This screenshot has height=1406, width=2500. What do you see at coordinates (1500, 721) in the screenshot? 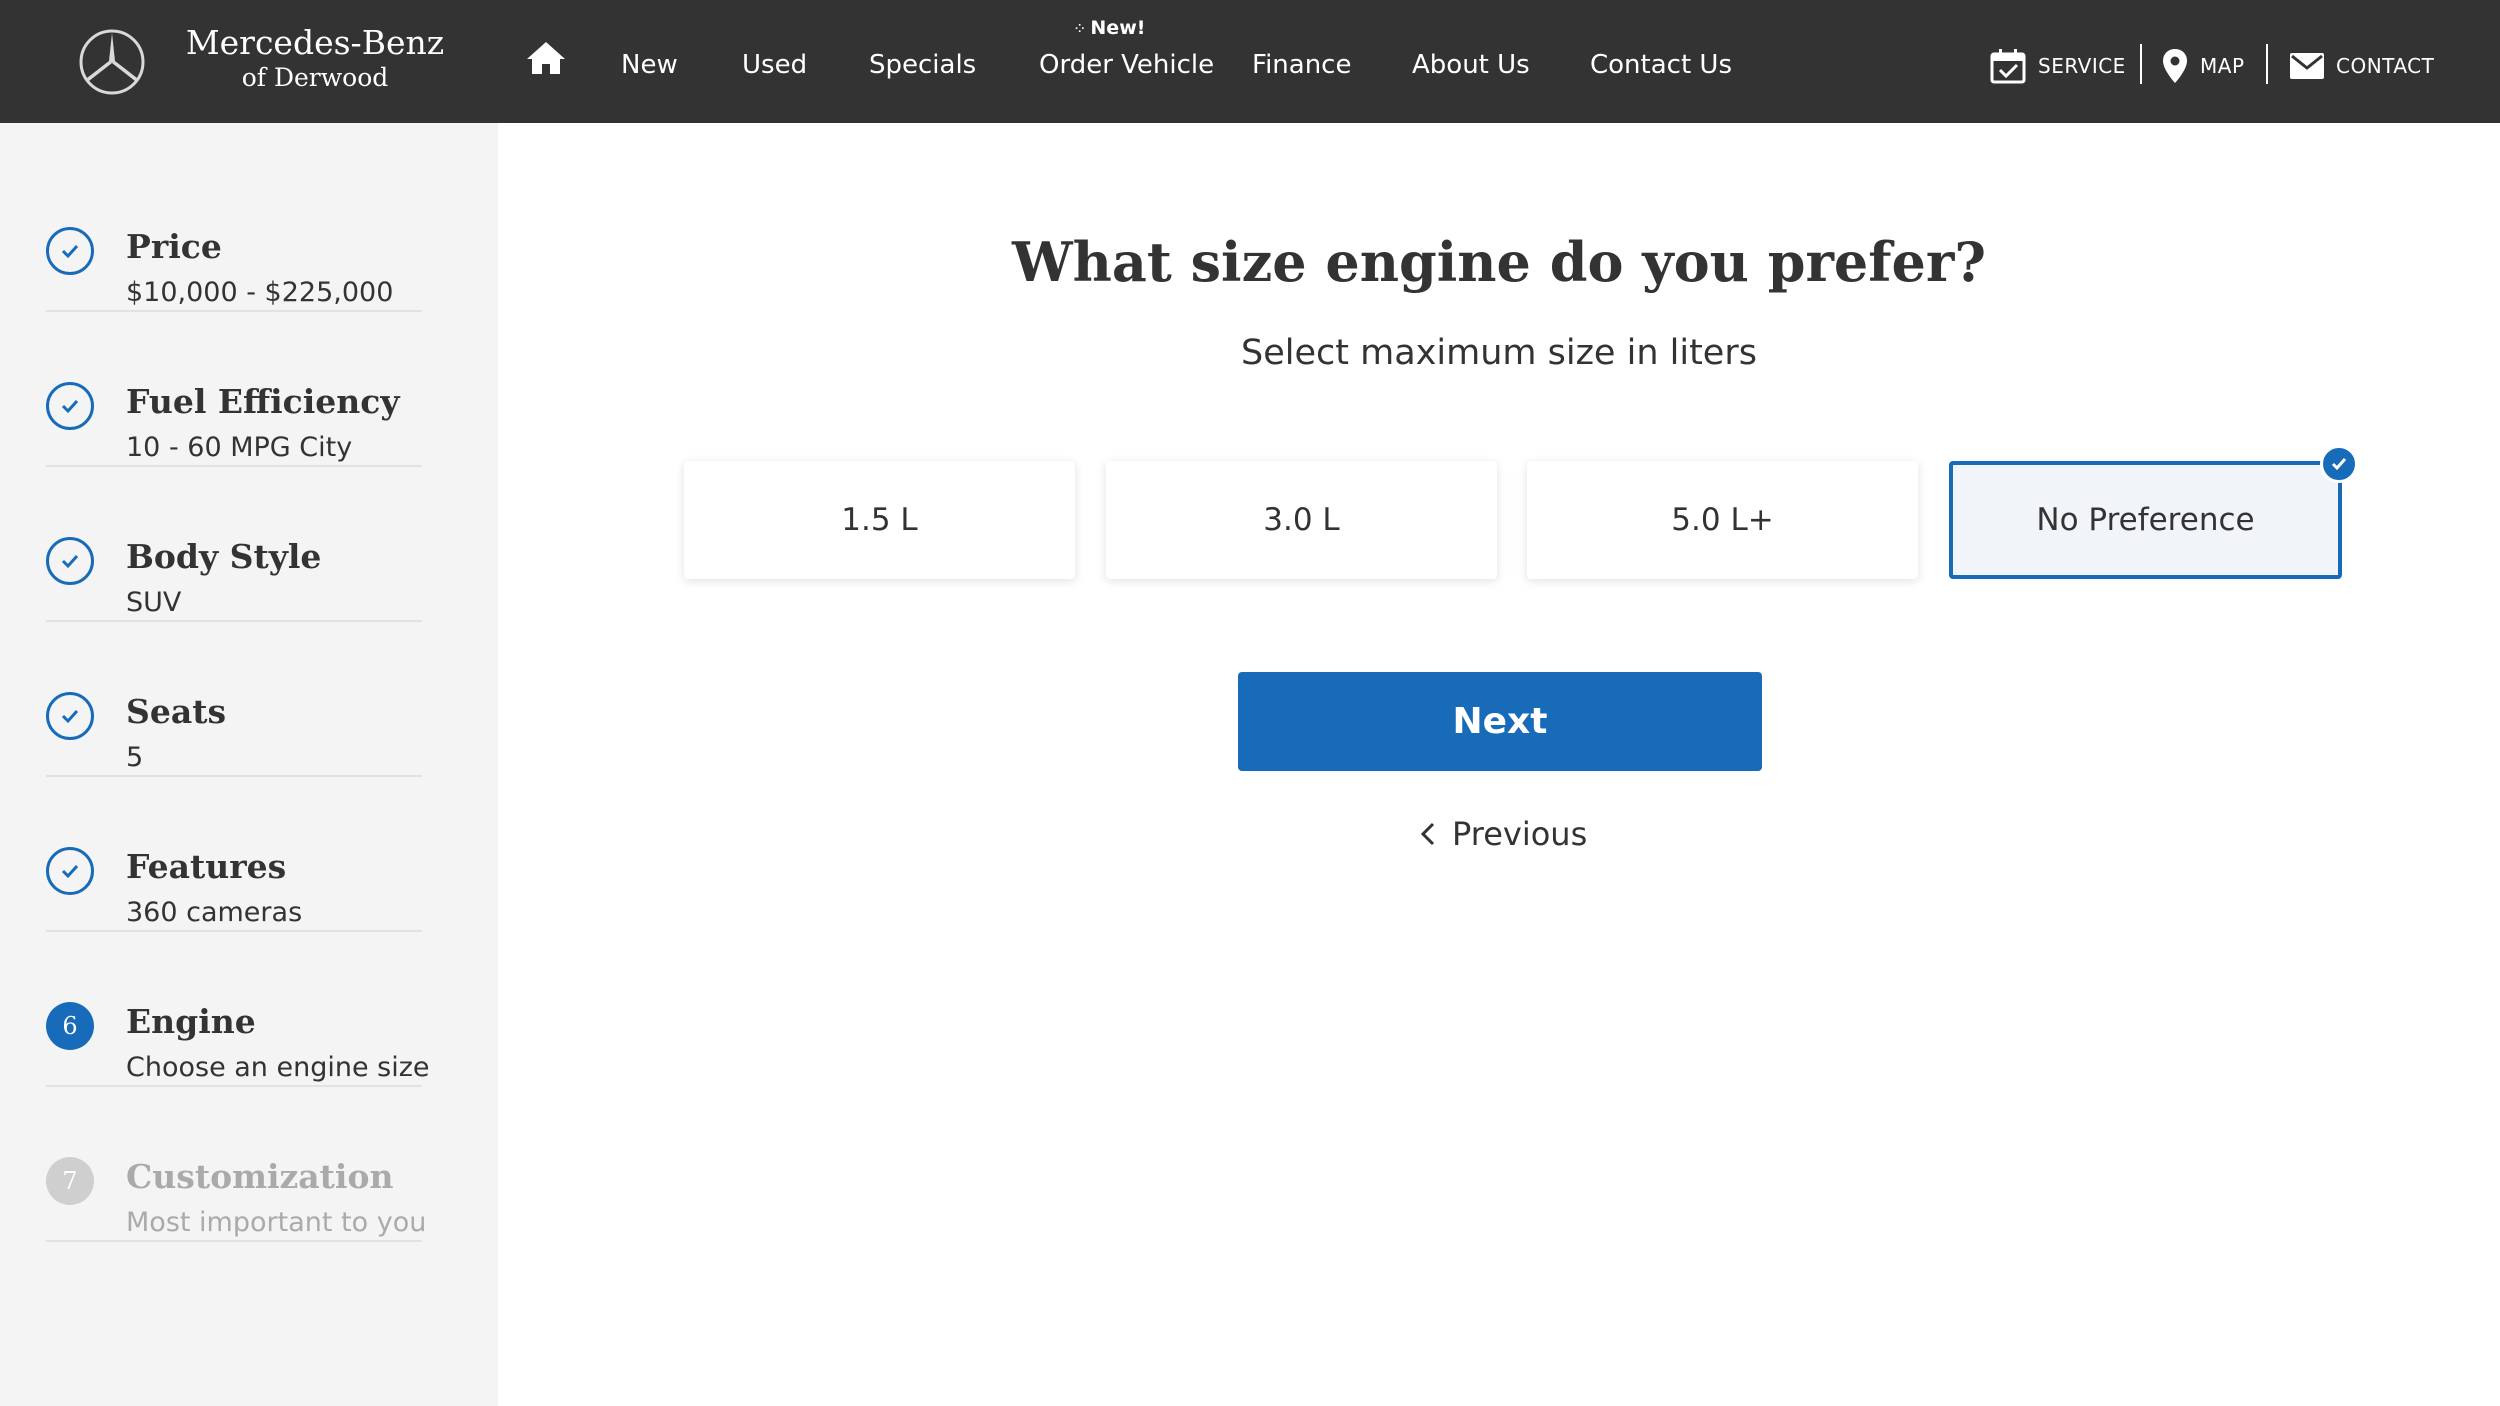
I see `next-button: Next` at bounding box center [1500, 721].